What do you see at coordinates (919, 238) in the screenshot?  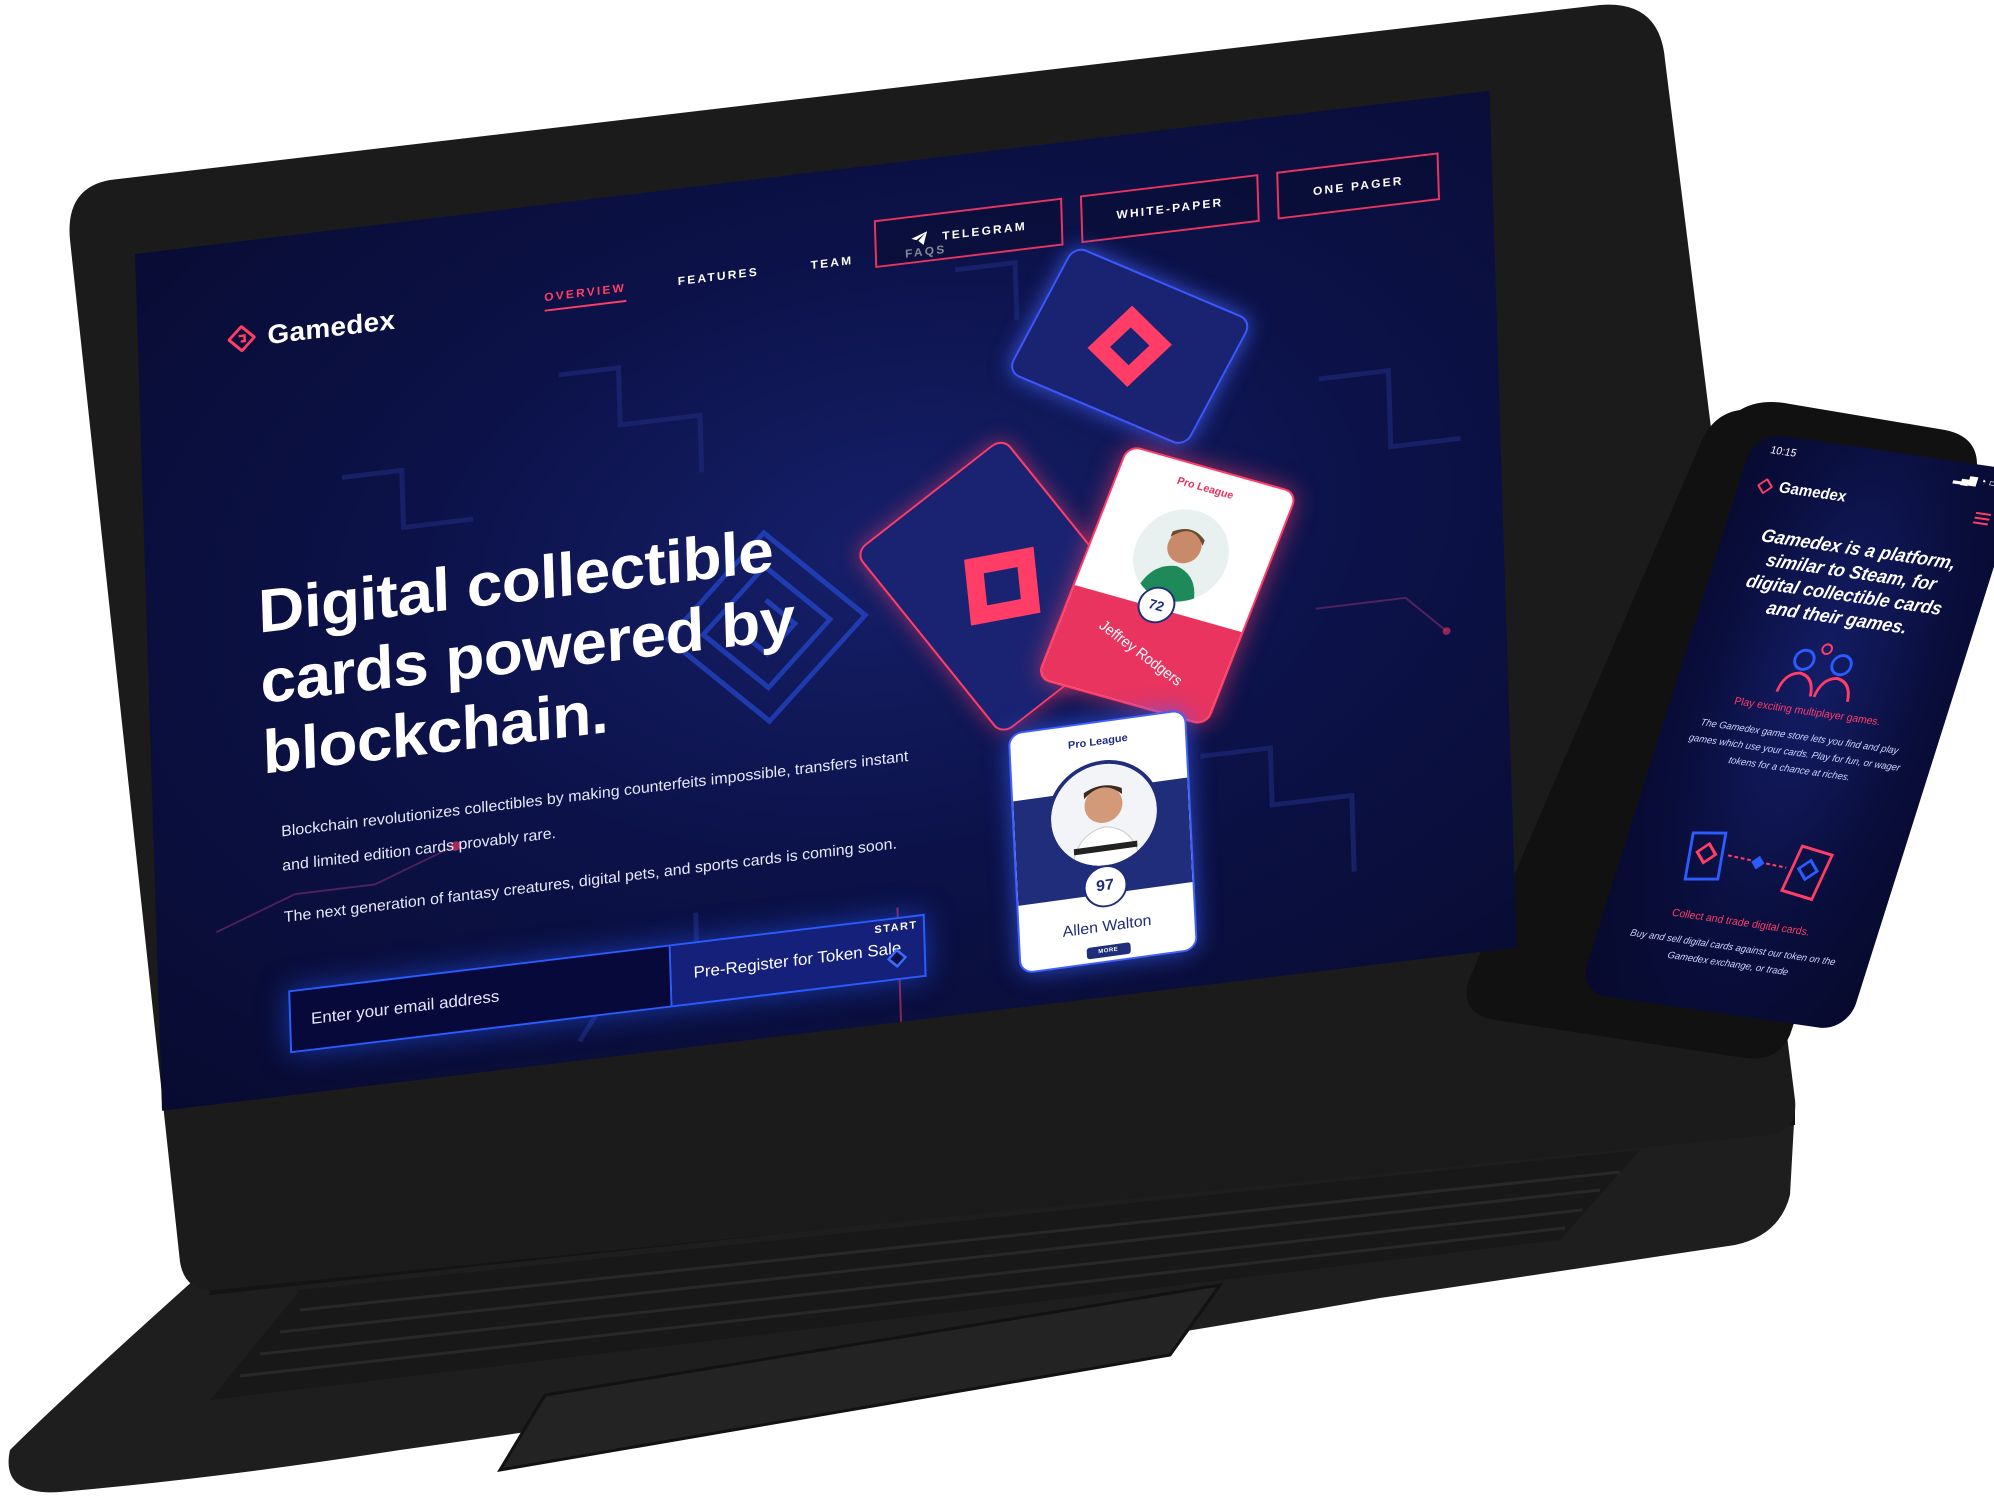 I see `telegram-icon` at bounding box center [919, 238].